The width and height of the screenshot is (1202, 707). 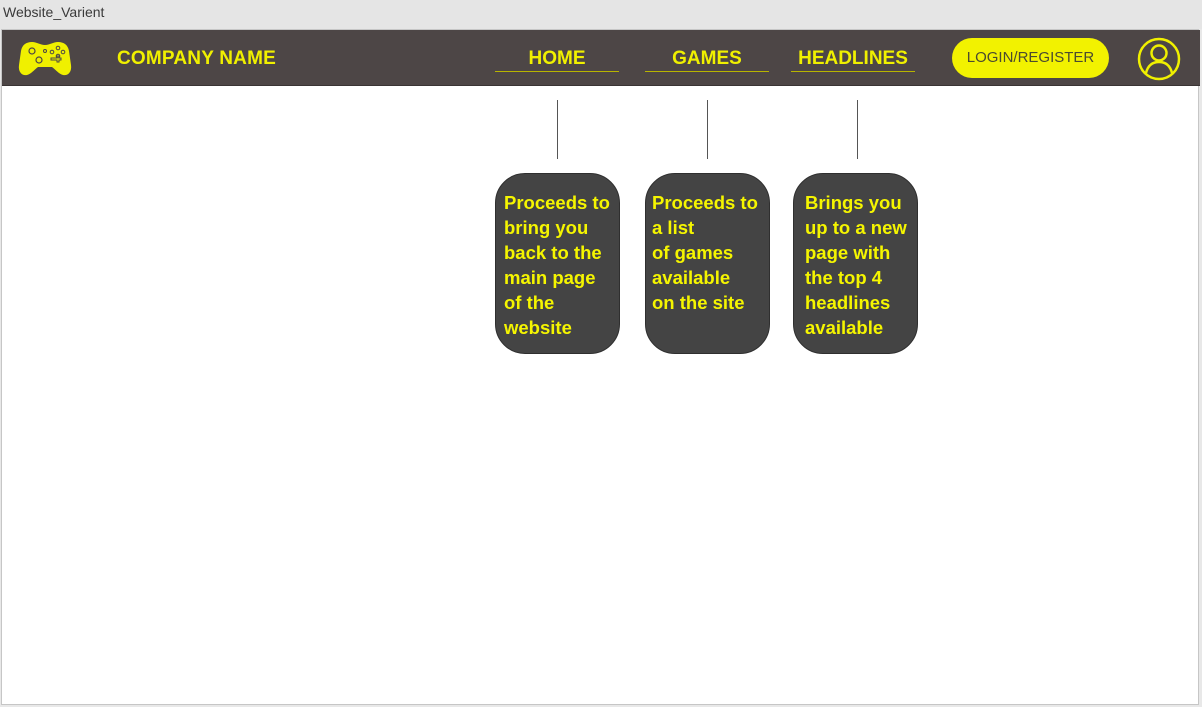 I want to click on nav-home: HOME, so click(x=557, y=60).